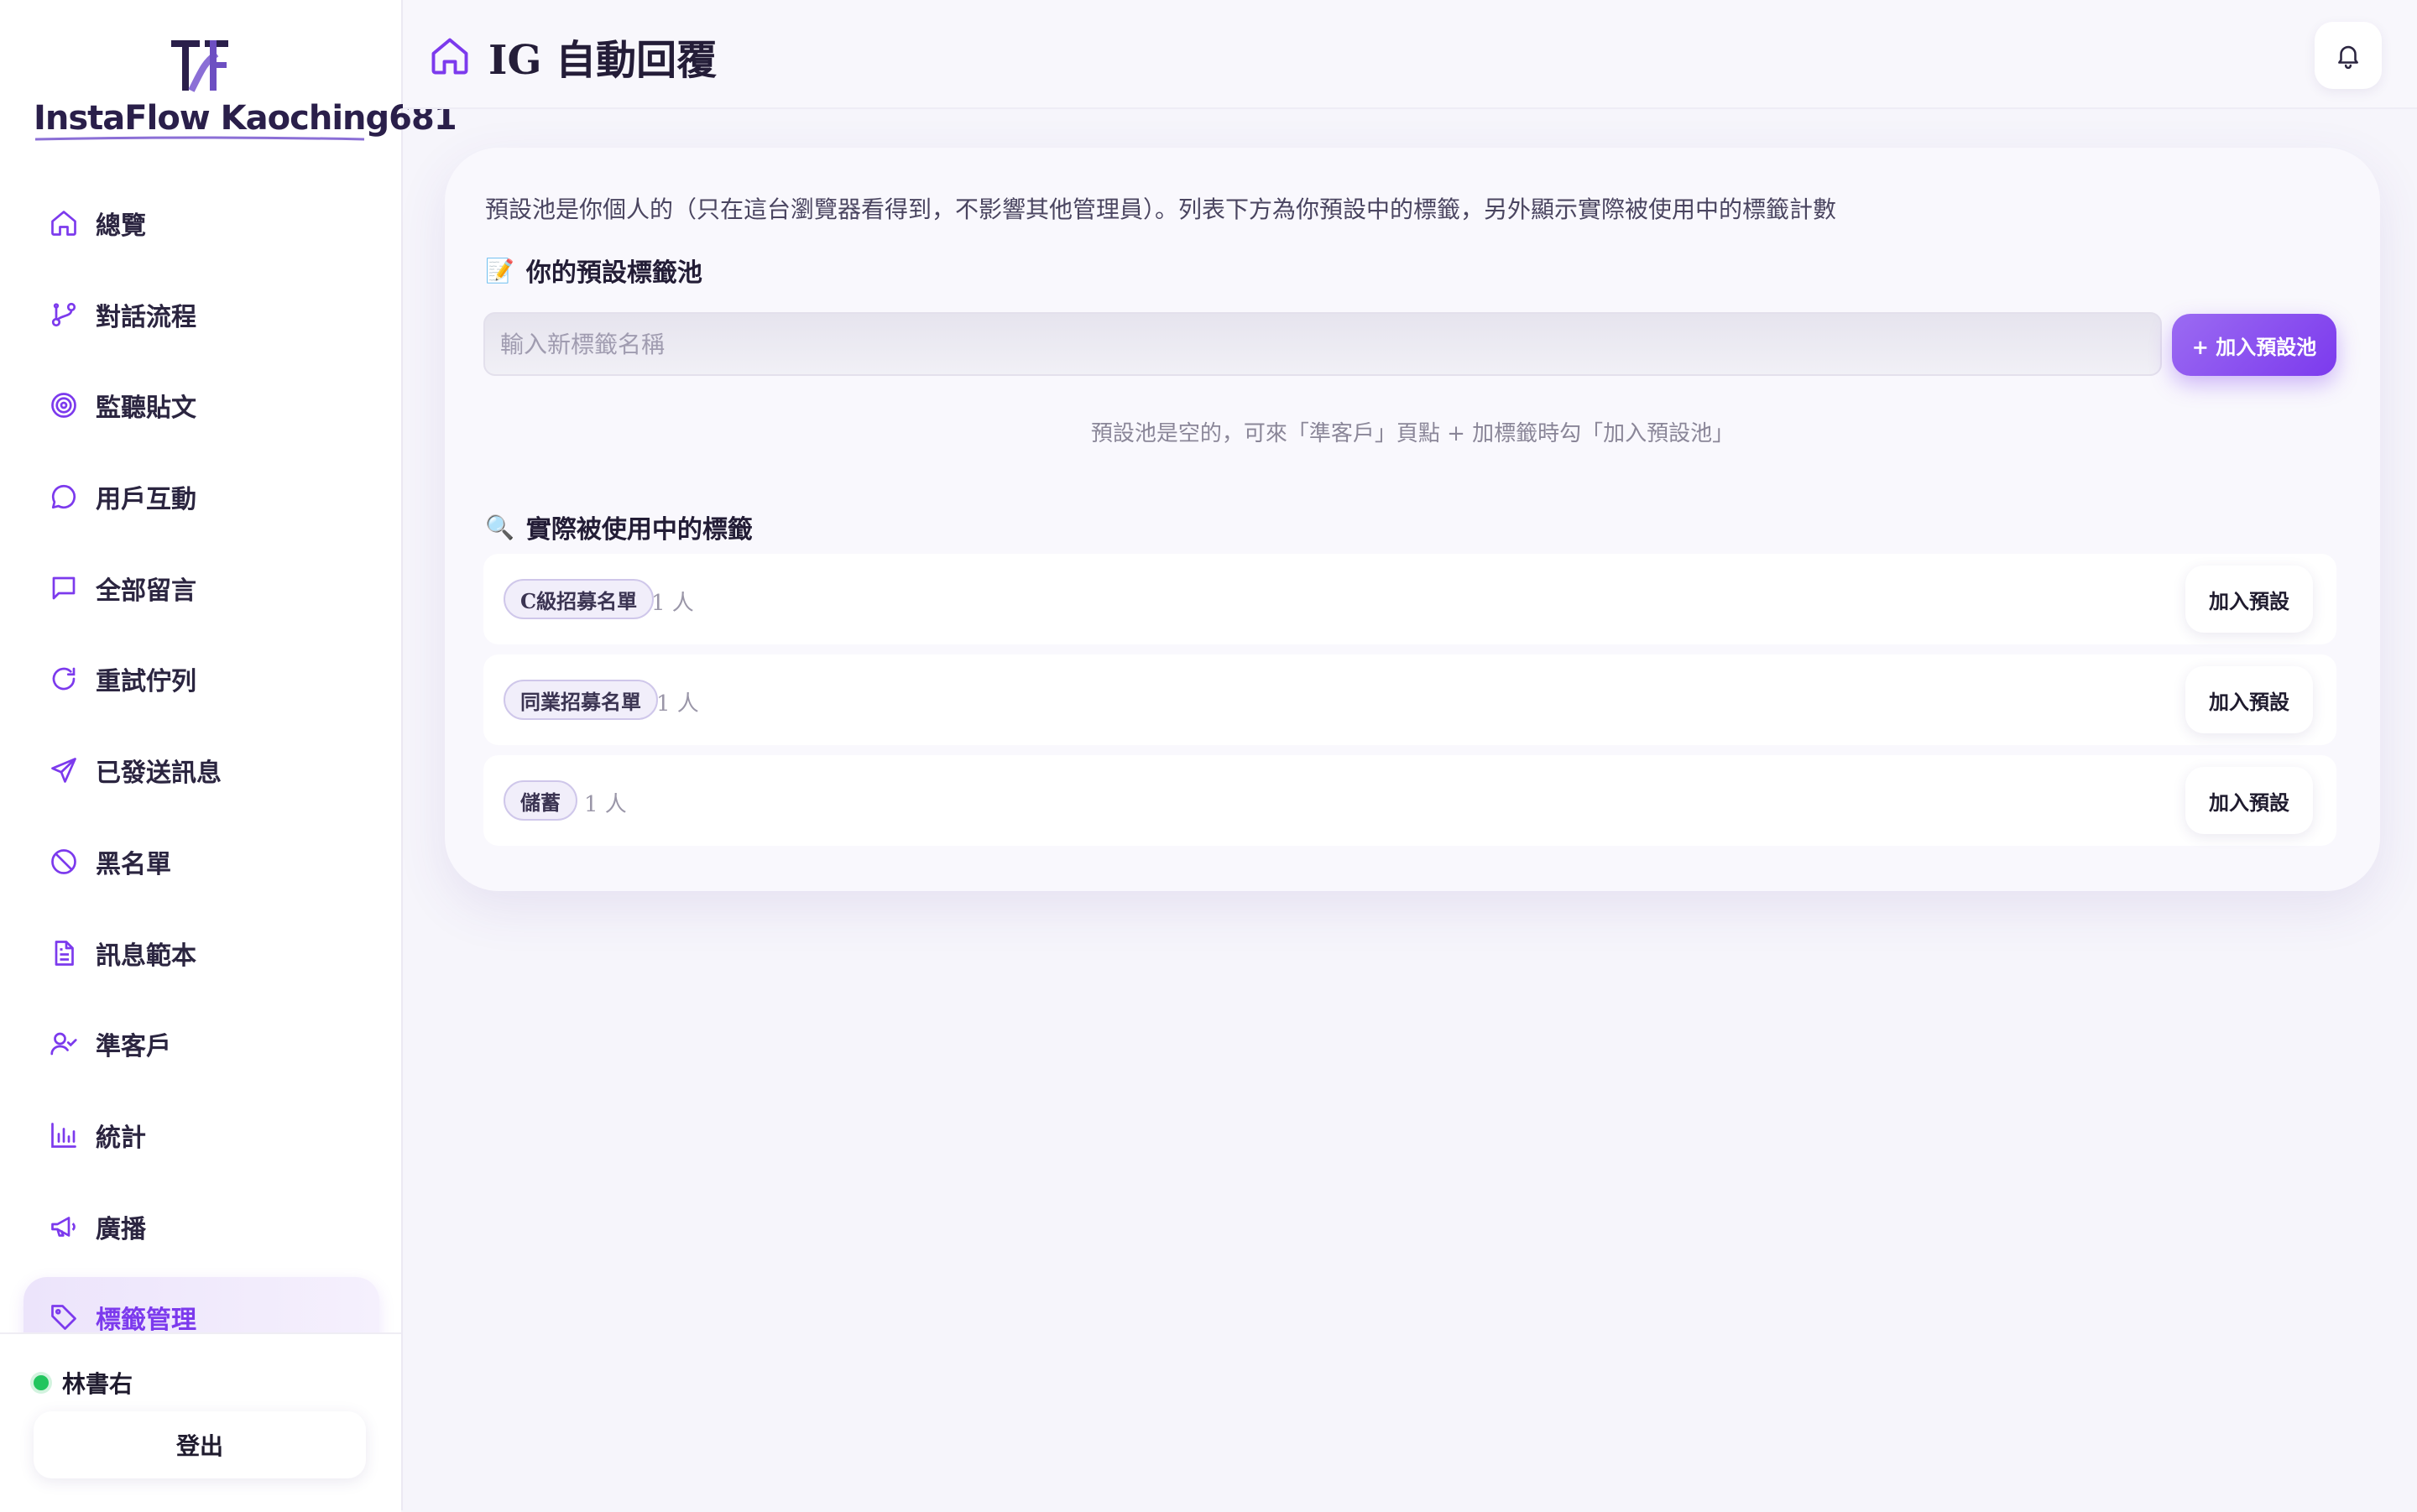 This screenshot has width=2417, height=1512. Describe the element at coordinates (201, 588) in the screenshot. I see `sidebar-item-all-comments: 全部留言` at that location.